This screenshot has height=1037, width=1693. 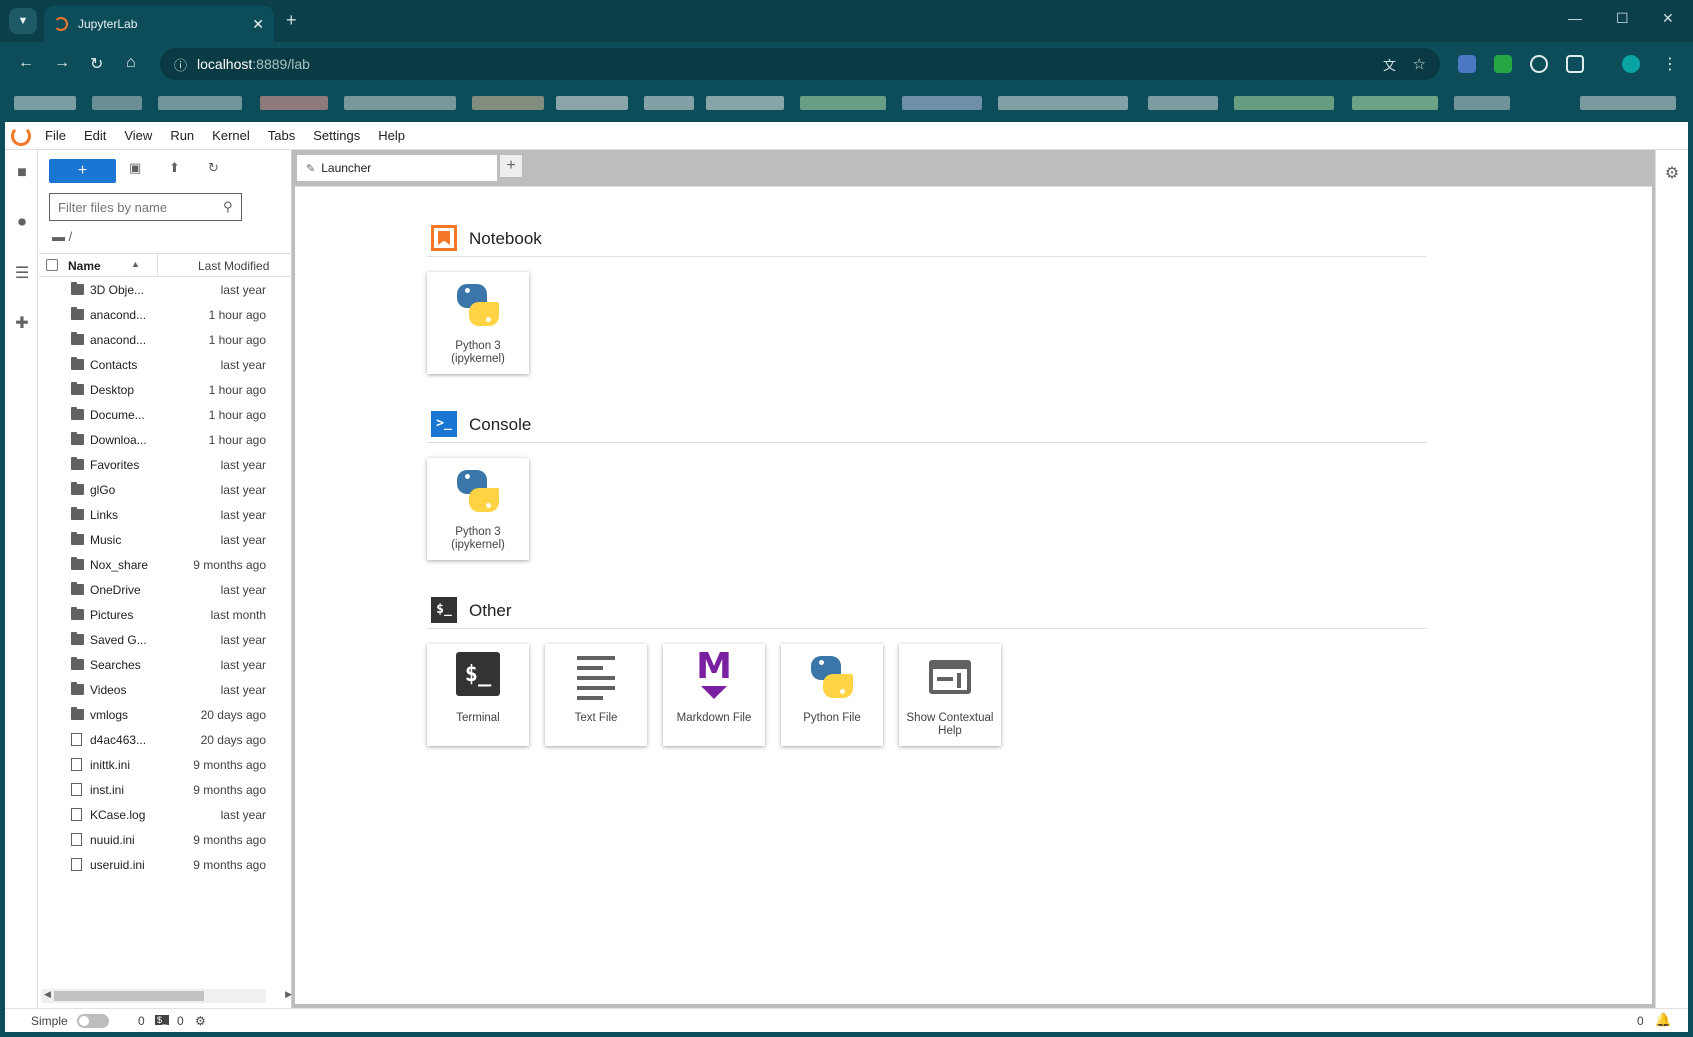 What do you see at coordinates (95, 135) in the screenshot?
I see `menu-edit: Edit` at bounding box center [95, 135].